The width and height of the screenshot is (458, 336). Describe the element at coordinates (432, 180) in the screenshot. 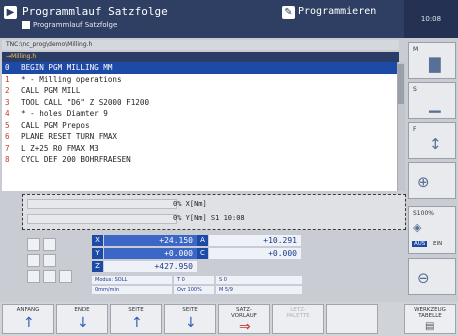

I see `right-softkey-plus: ⊕` at that location.